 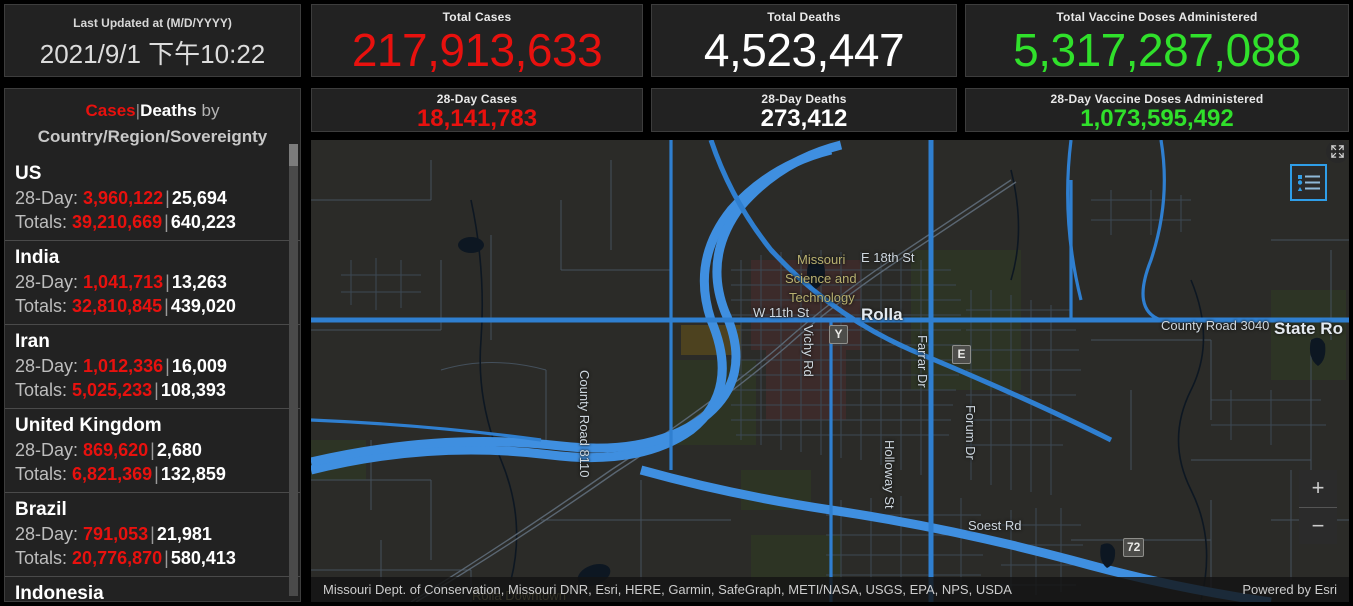 I want to click on 28day-cases-value: 791,053, so click(x=116, y=534).